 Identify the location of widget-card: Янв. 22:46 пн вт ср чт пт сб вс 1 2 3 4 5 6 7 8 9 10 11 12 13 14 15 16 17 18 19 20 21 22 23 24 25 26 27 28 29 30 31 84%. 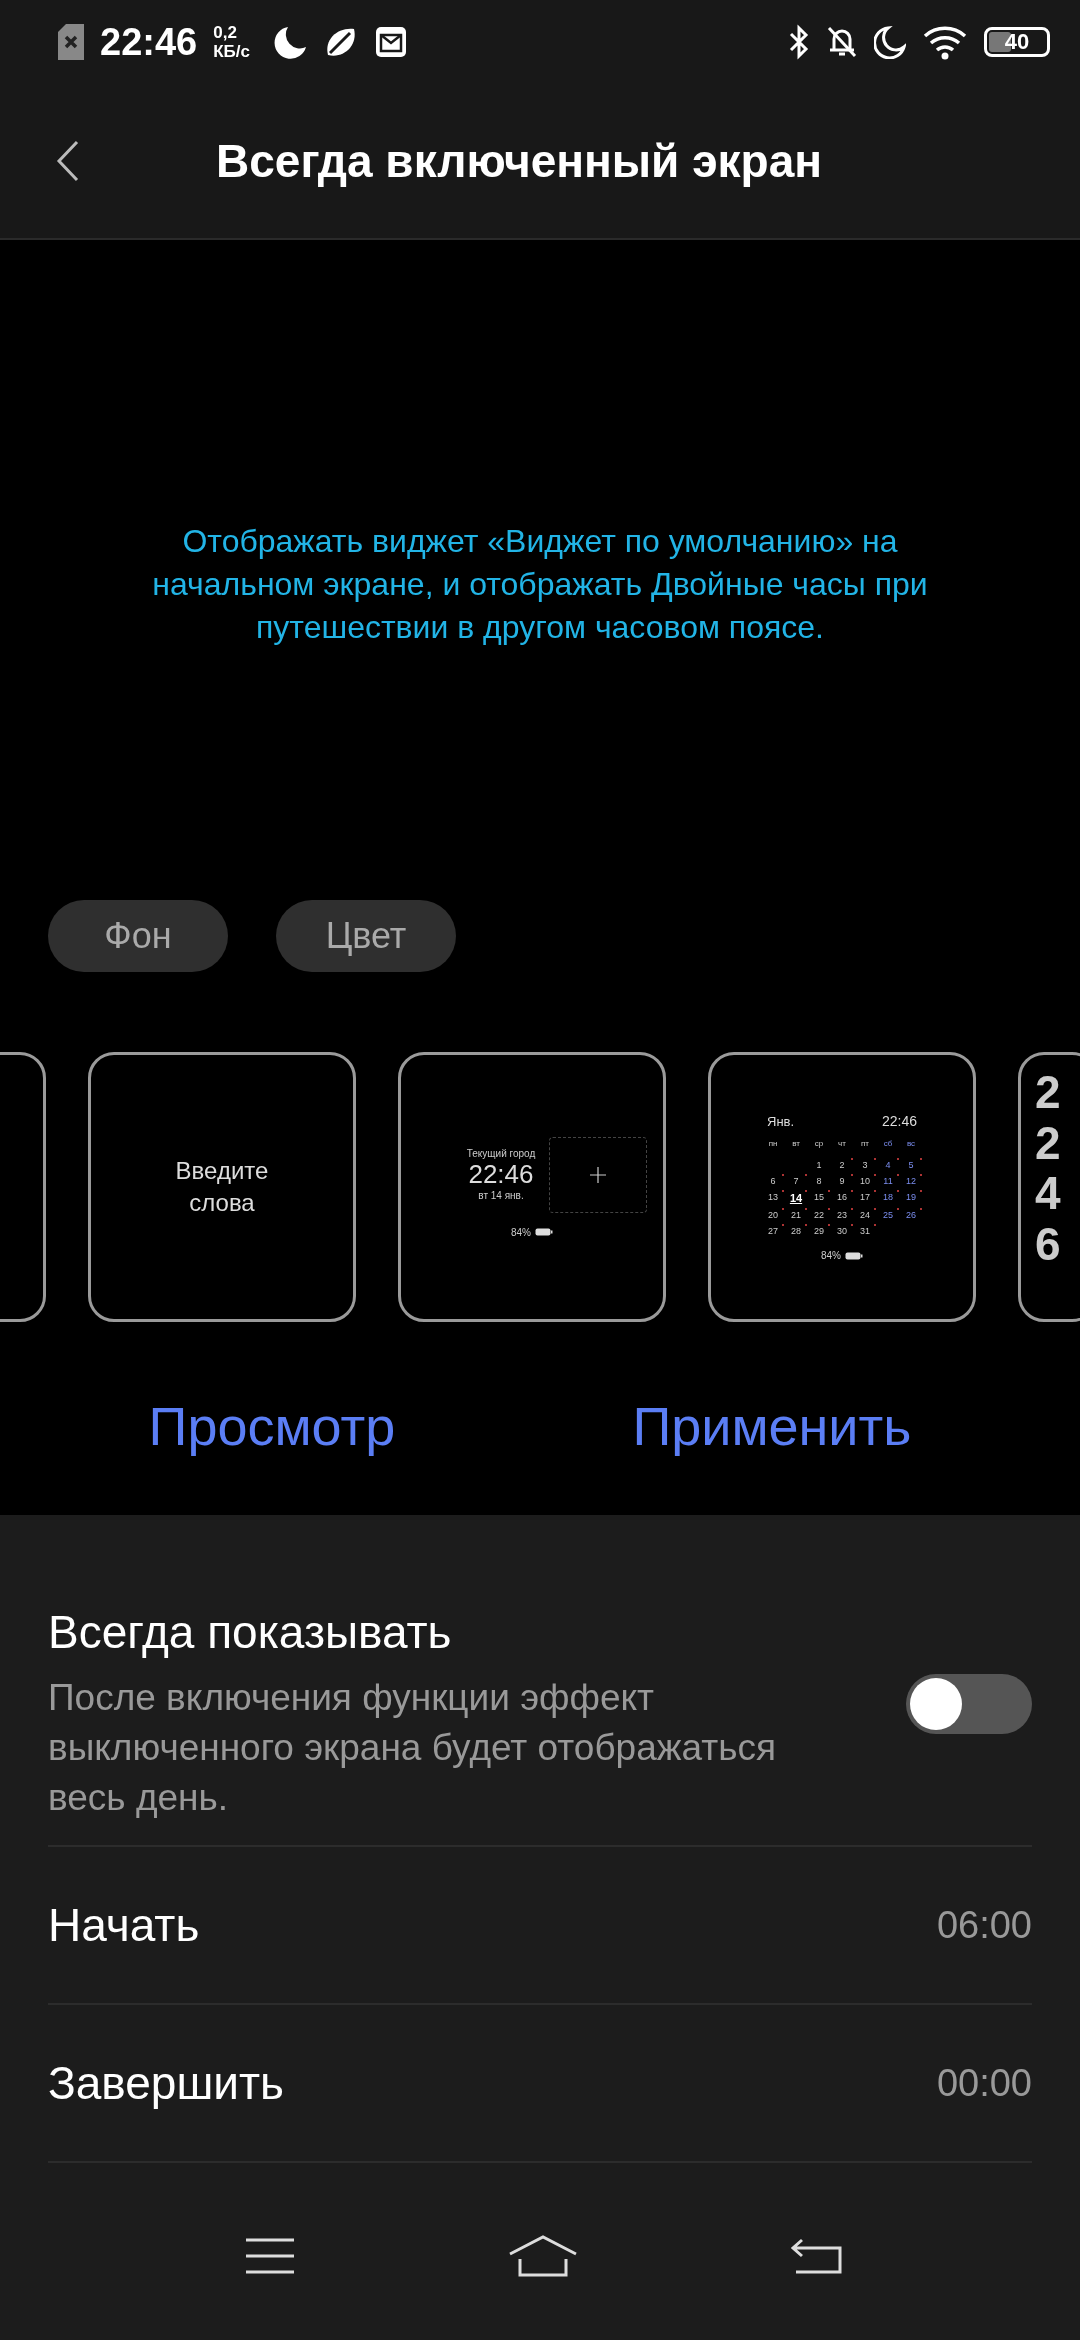
(842, 1187).